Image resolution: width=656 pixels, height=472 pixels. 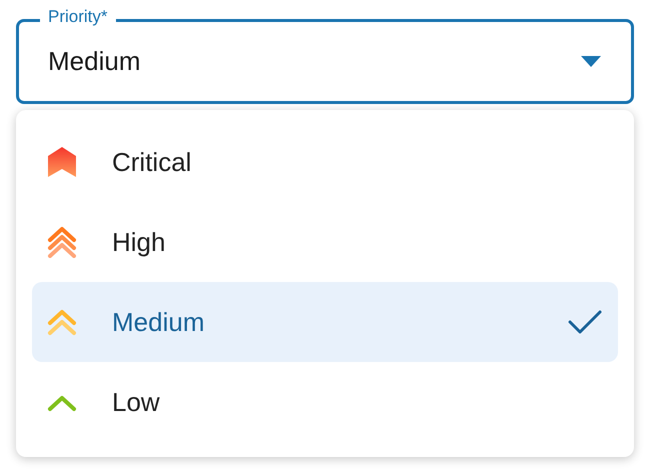 I want to click on checkmark-icon, so click(x=585, y=322).